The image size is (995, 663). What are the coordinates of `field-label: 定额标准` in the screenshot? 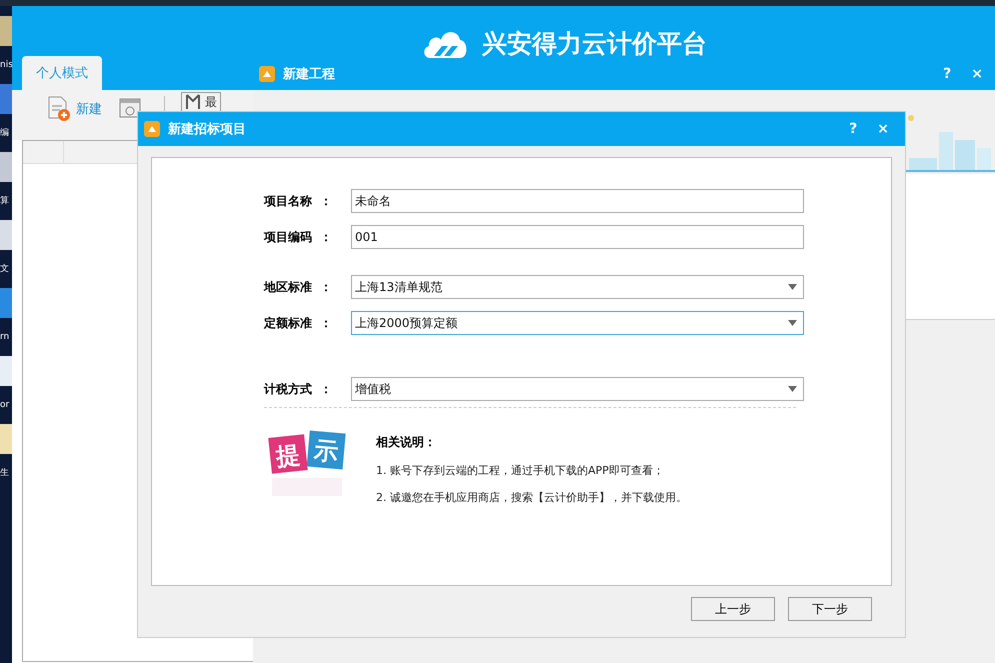 It's located at (288, 323).